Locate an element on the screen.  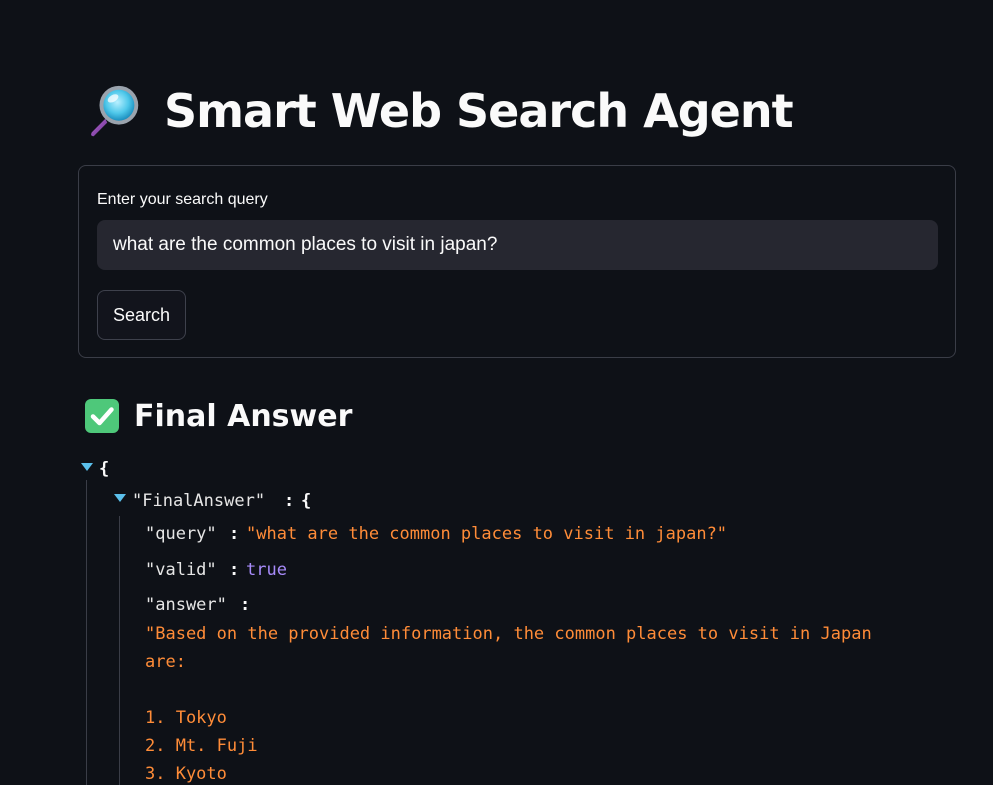
json-key-query: "query" is located at coordinates (181, 534).